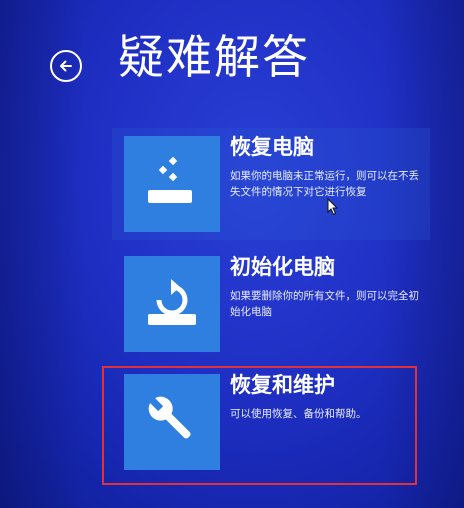 The height and width of the screenshot is (508, 464). I want to click on reset-pc-description: 如果要删除你的所有文件，则可以完全初始化电脑, so click(324, 304).